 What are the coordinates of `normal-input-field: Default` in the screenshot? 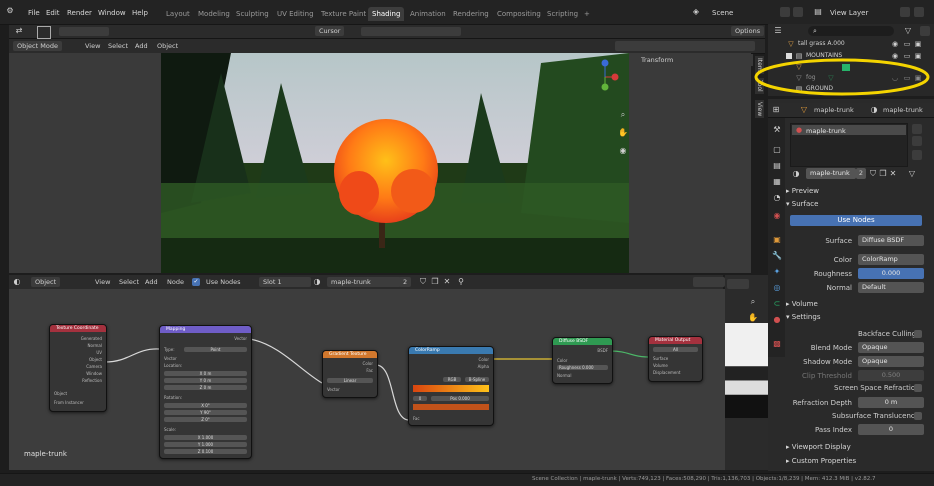 It's located at (891, 287).